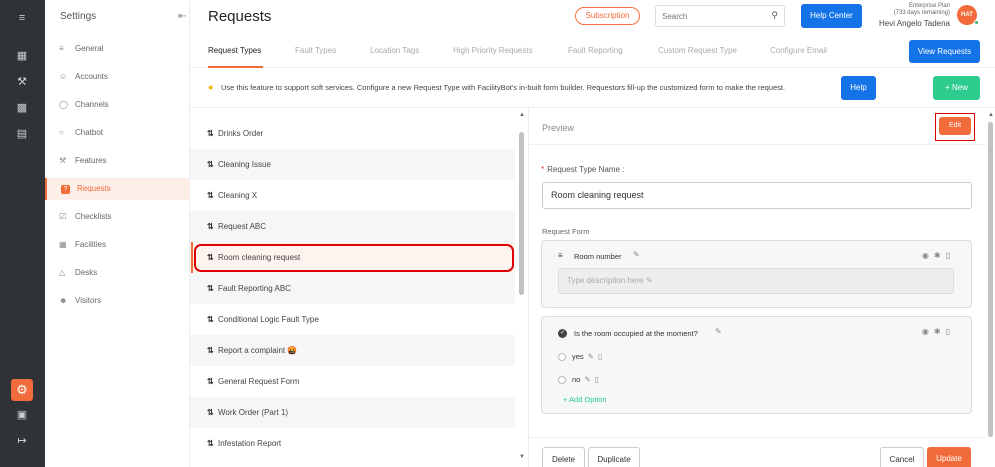 The width and height of the screenshot is (995, 467). I want to click on scroll-down-icon: ▼, so click(522, 457).